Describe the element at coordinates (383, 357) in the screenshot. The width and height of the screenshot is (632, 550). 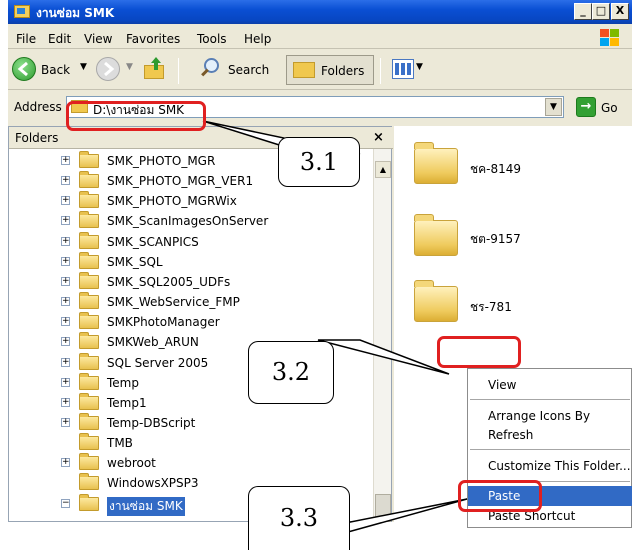
I see `callout-3-2-pointer` at that location.